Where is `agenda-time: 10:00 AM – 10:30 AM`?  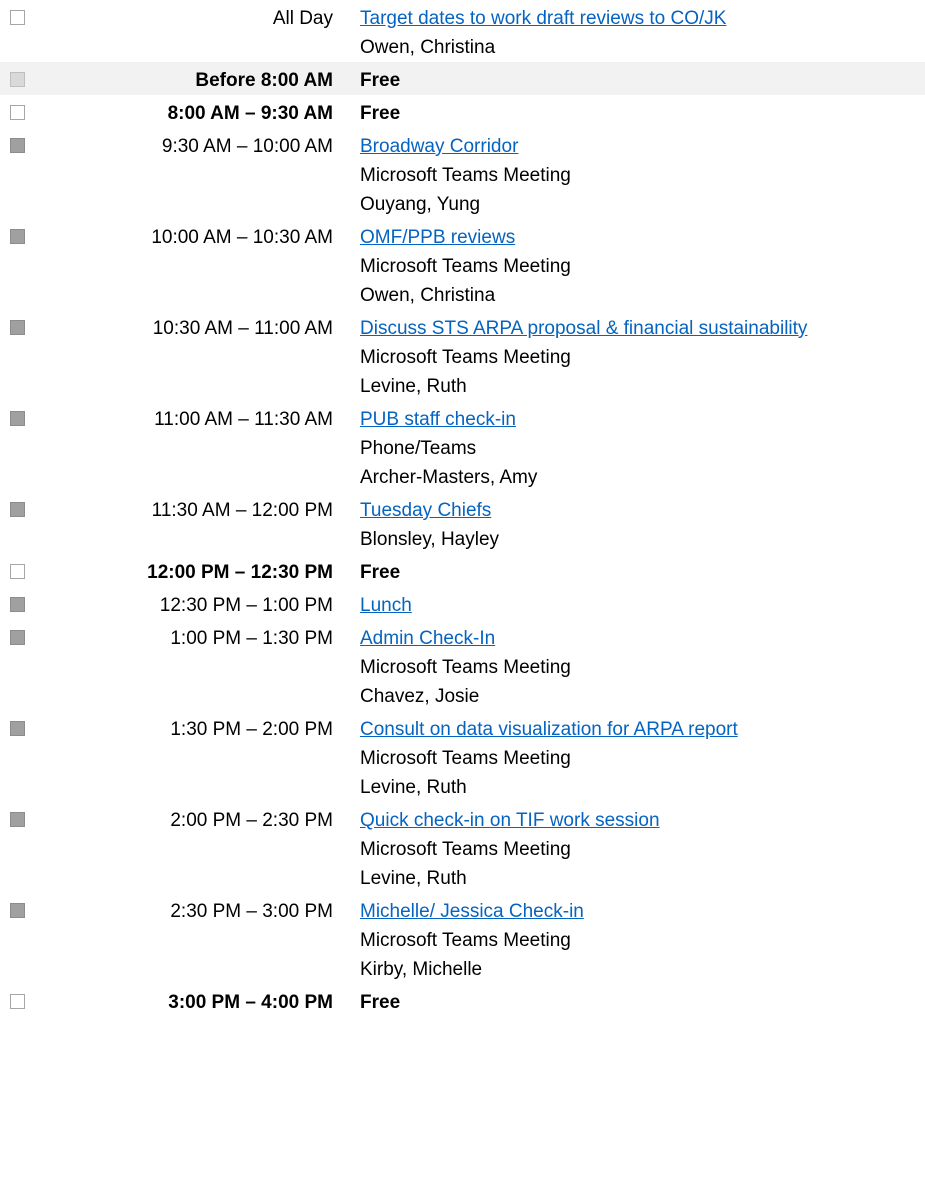
agenda-time: 10:00 AM – 10:30 AM is located at coordinates (242, 237).